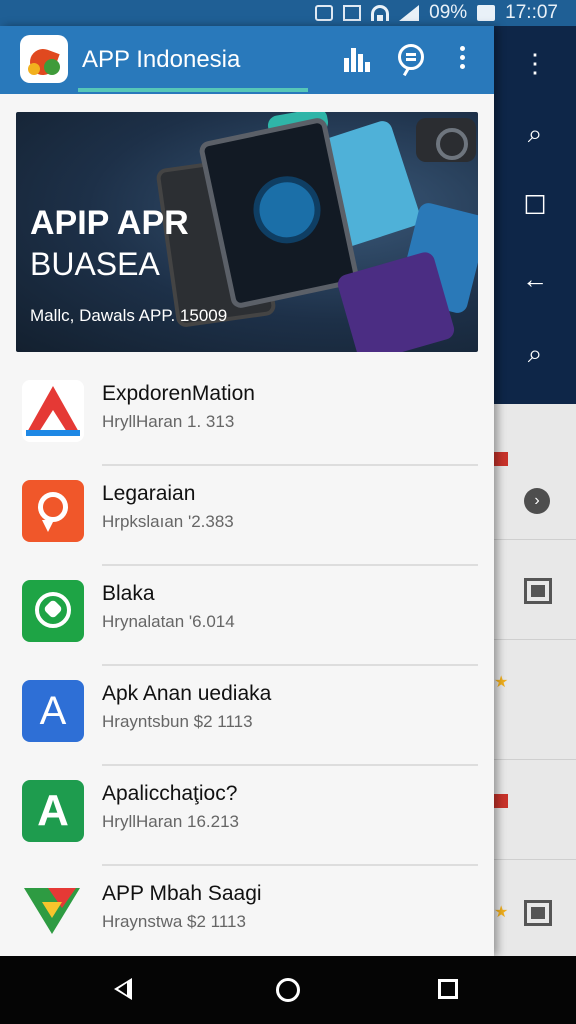 This screenshot has width=576, height=1024. Describe the element at coordinates (182, 893) in the screenshot. I see `app-name: APP Mbah Saagi` at that location.